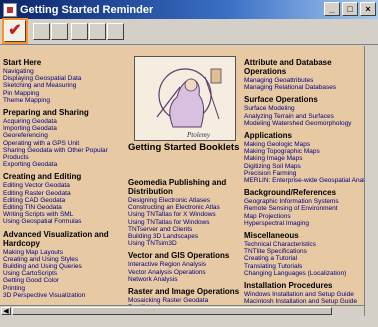 The width and height of the screenshot is (378, 327). Describe the element at coordinates (304, 108) in the screenshot. I see `booklet-link: Surface Modeling` at that location.